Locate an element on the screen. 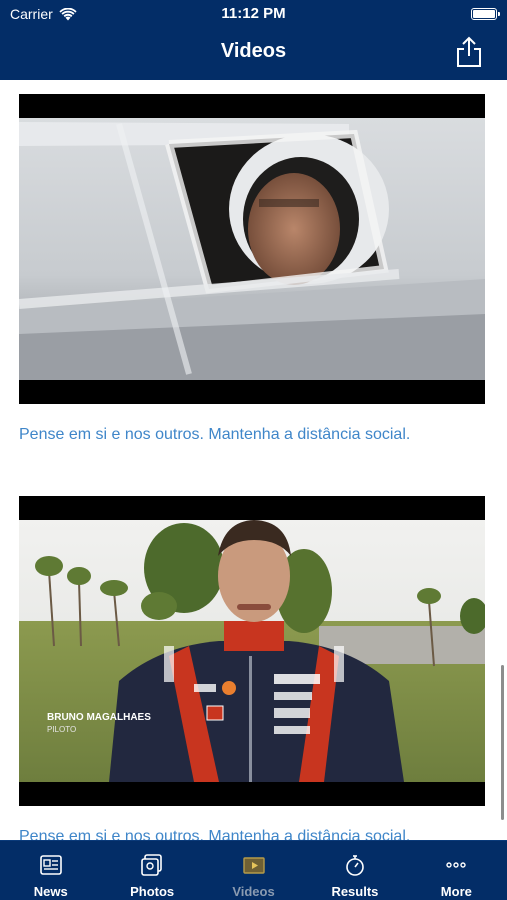 The image size is (507, 900). scroll-indicator is located at coordinates (502, 742).